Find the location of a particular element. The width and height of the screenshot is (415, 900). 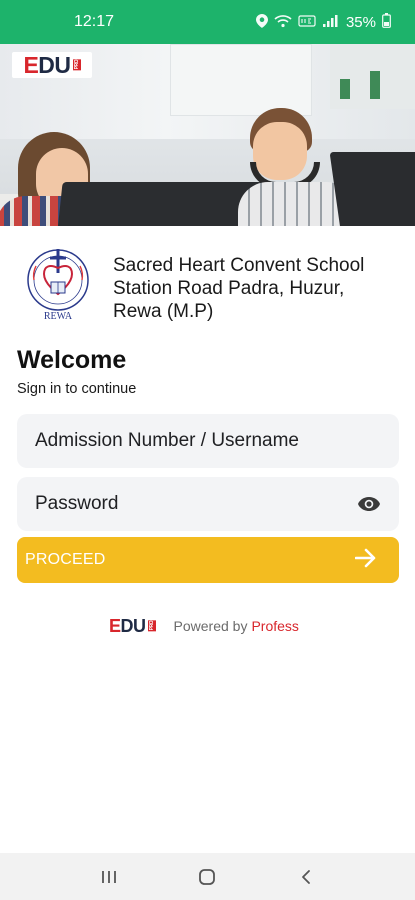

edu-pro-footer-logo: E DU PRO is located at coordinates (132, 625).